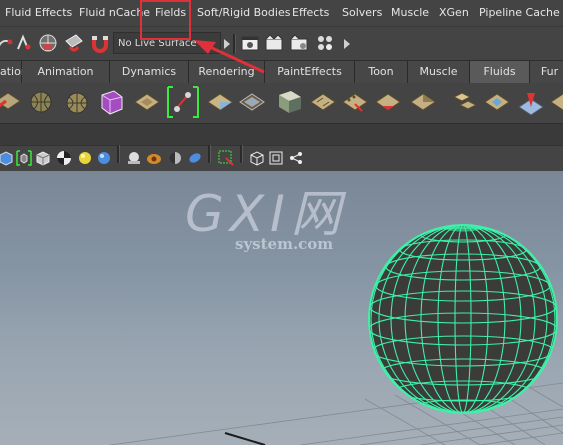 The image size is (563, 445). Describe the element at coordinates (381, 72) in the screenshot. I see `tab-toon: Toon` at that location.